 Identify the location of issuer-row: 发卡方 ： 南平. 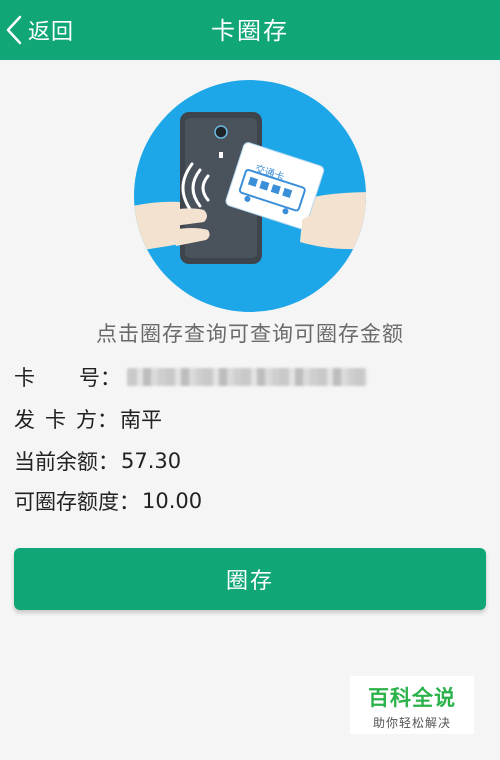
(88, 419).